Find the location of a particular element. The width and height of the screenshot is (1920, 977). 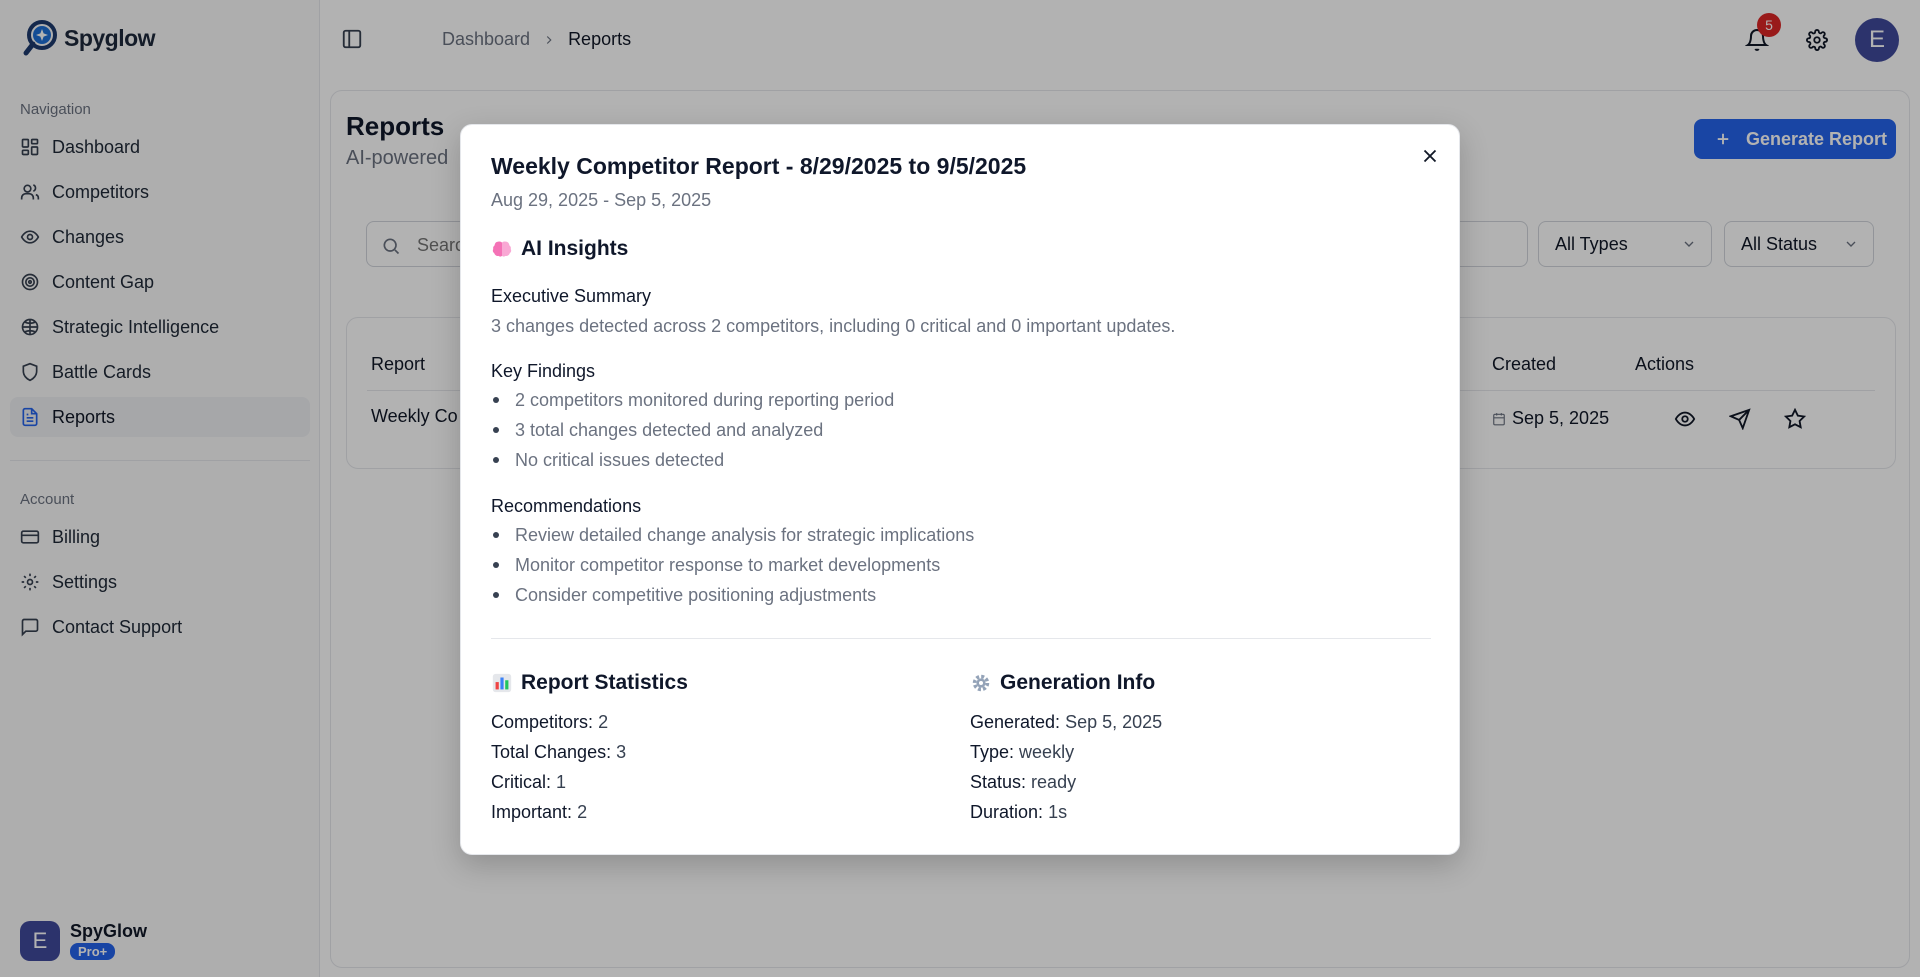

gen-generated: Generated: Sep 5, 2025 is located at coordinates (1066, 722).